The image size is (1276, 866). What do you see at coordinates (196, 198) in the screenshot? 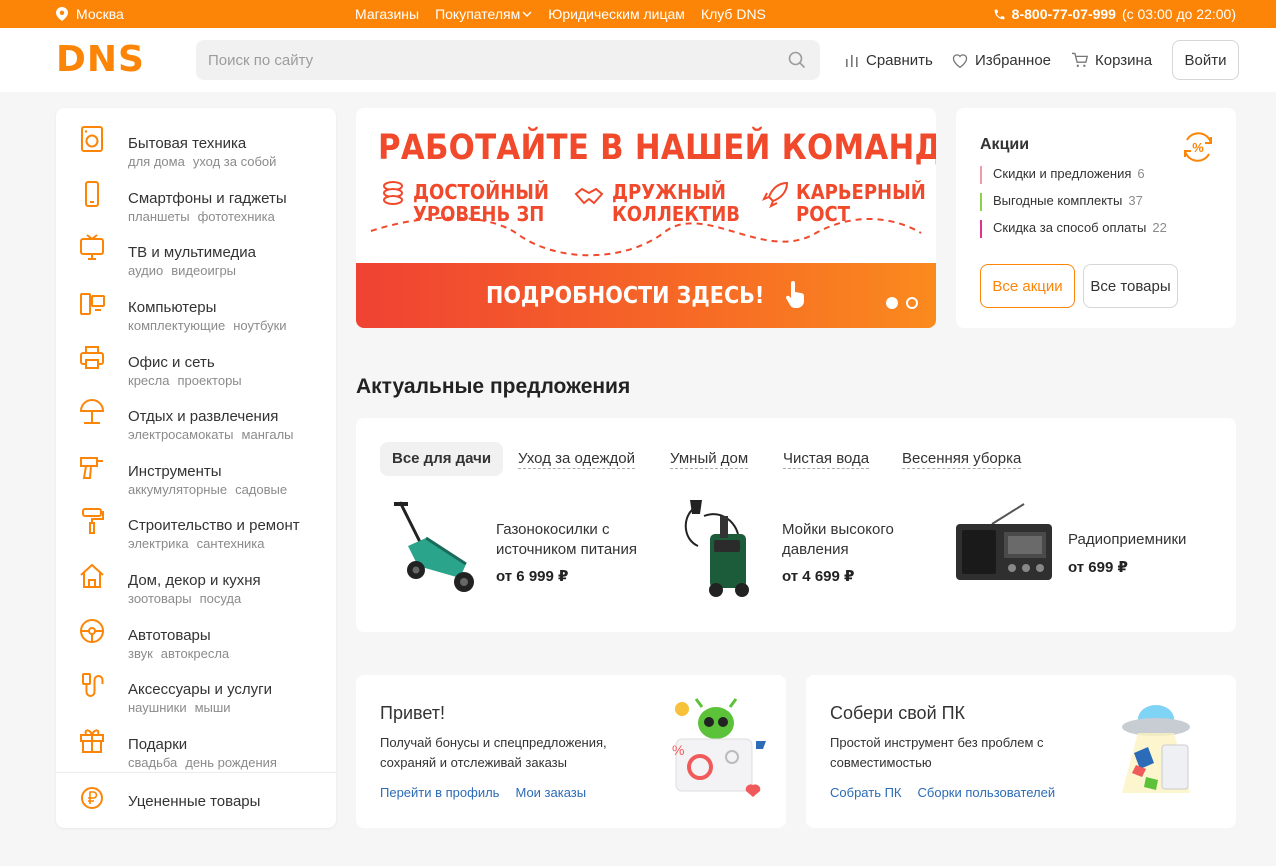
I see `catalog-item-smartphones: Смартфоны и гаджеты планшеты фототехника` at bounding box center [196, 198].